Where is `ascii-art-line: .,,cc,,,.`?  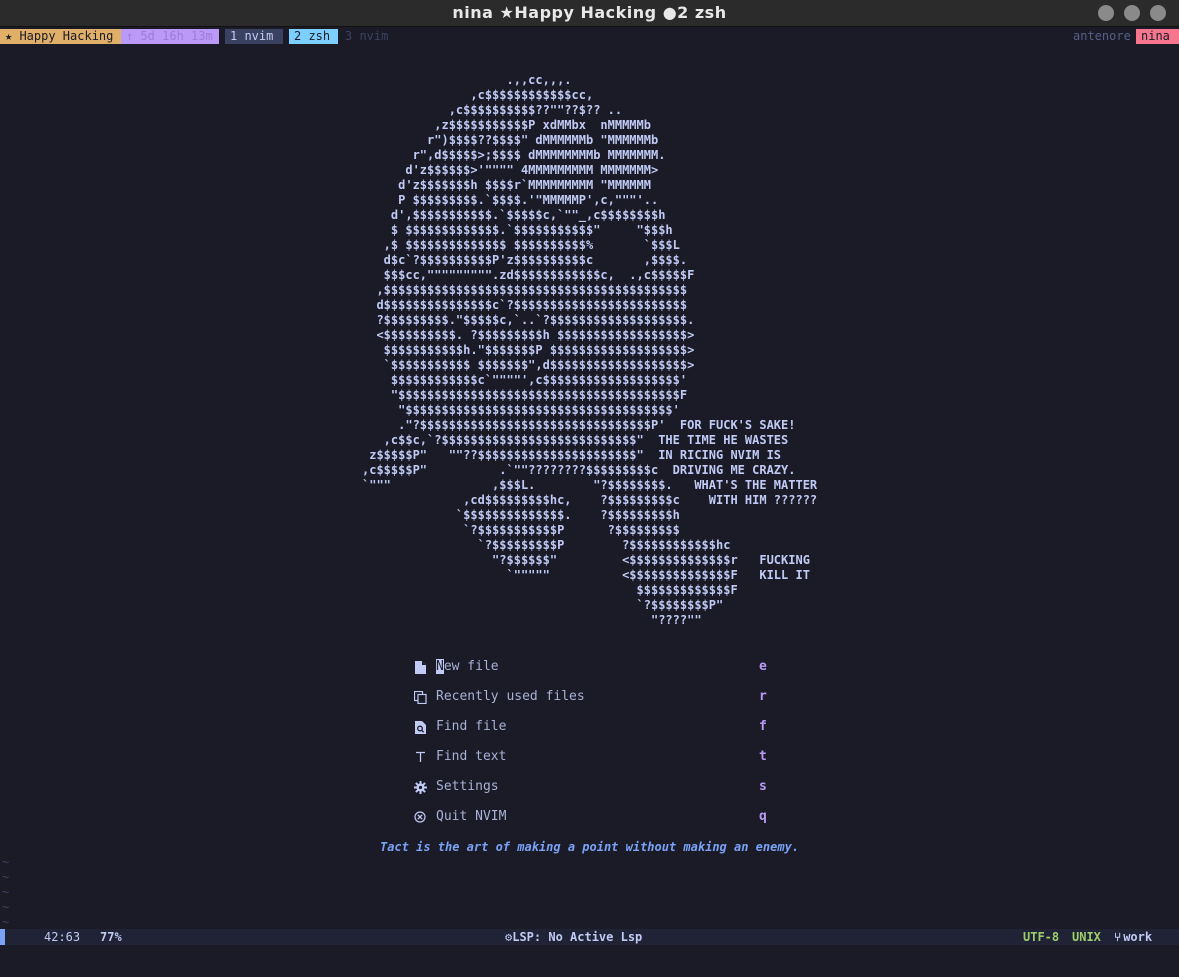
ascii-art-line: .,,cc,,,. is located at coordinates (467, 80).